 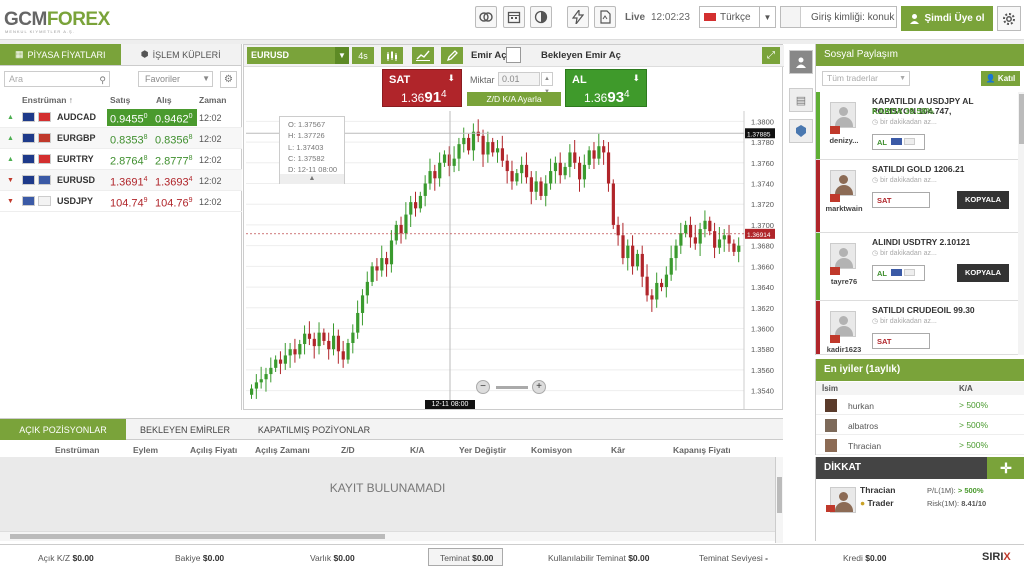 What do you see at coordinates (1009, 18) in the screenshot?
I see `settings-gear-icon` at bounding box center [1009, 18].